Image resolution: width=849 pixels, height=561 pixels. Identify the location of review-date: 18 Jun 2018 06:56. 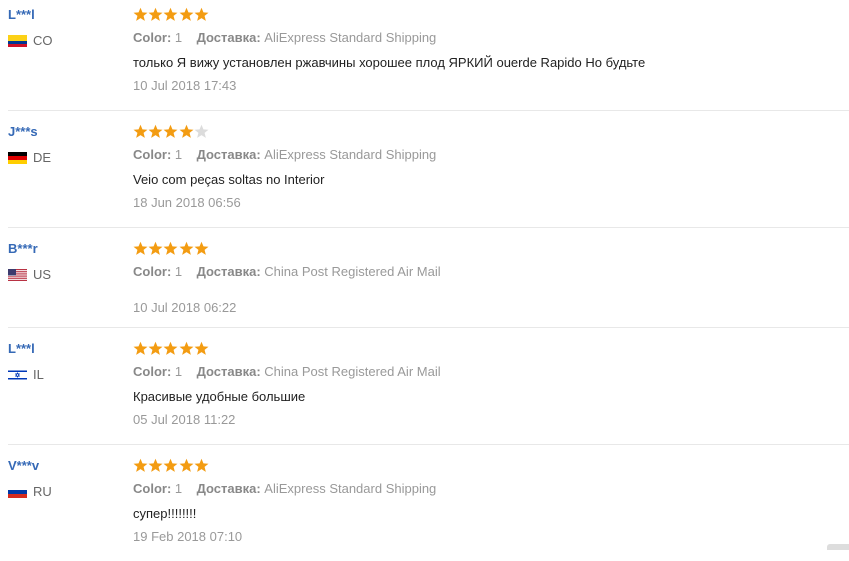
(187, 202).